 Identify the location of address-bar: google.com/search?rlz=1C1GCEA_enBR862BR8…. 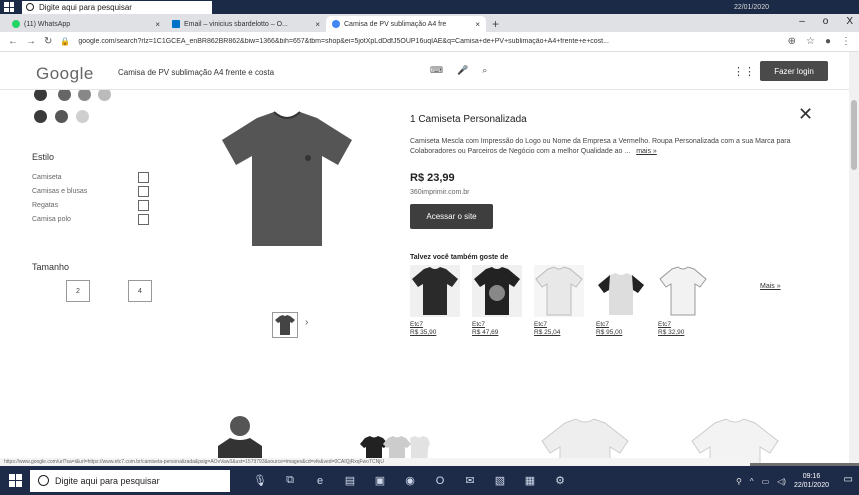
(428, 41).